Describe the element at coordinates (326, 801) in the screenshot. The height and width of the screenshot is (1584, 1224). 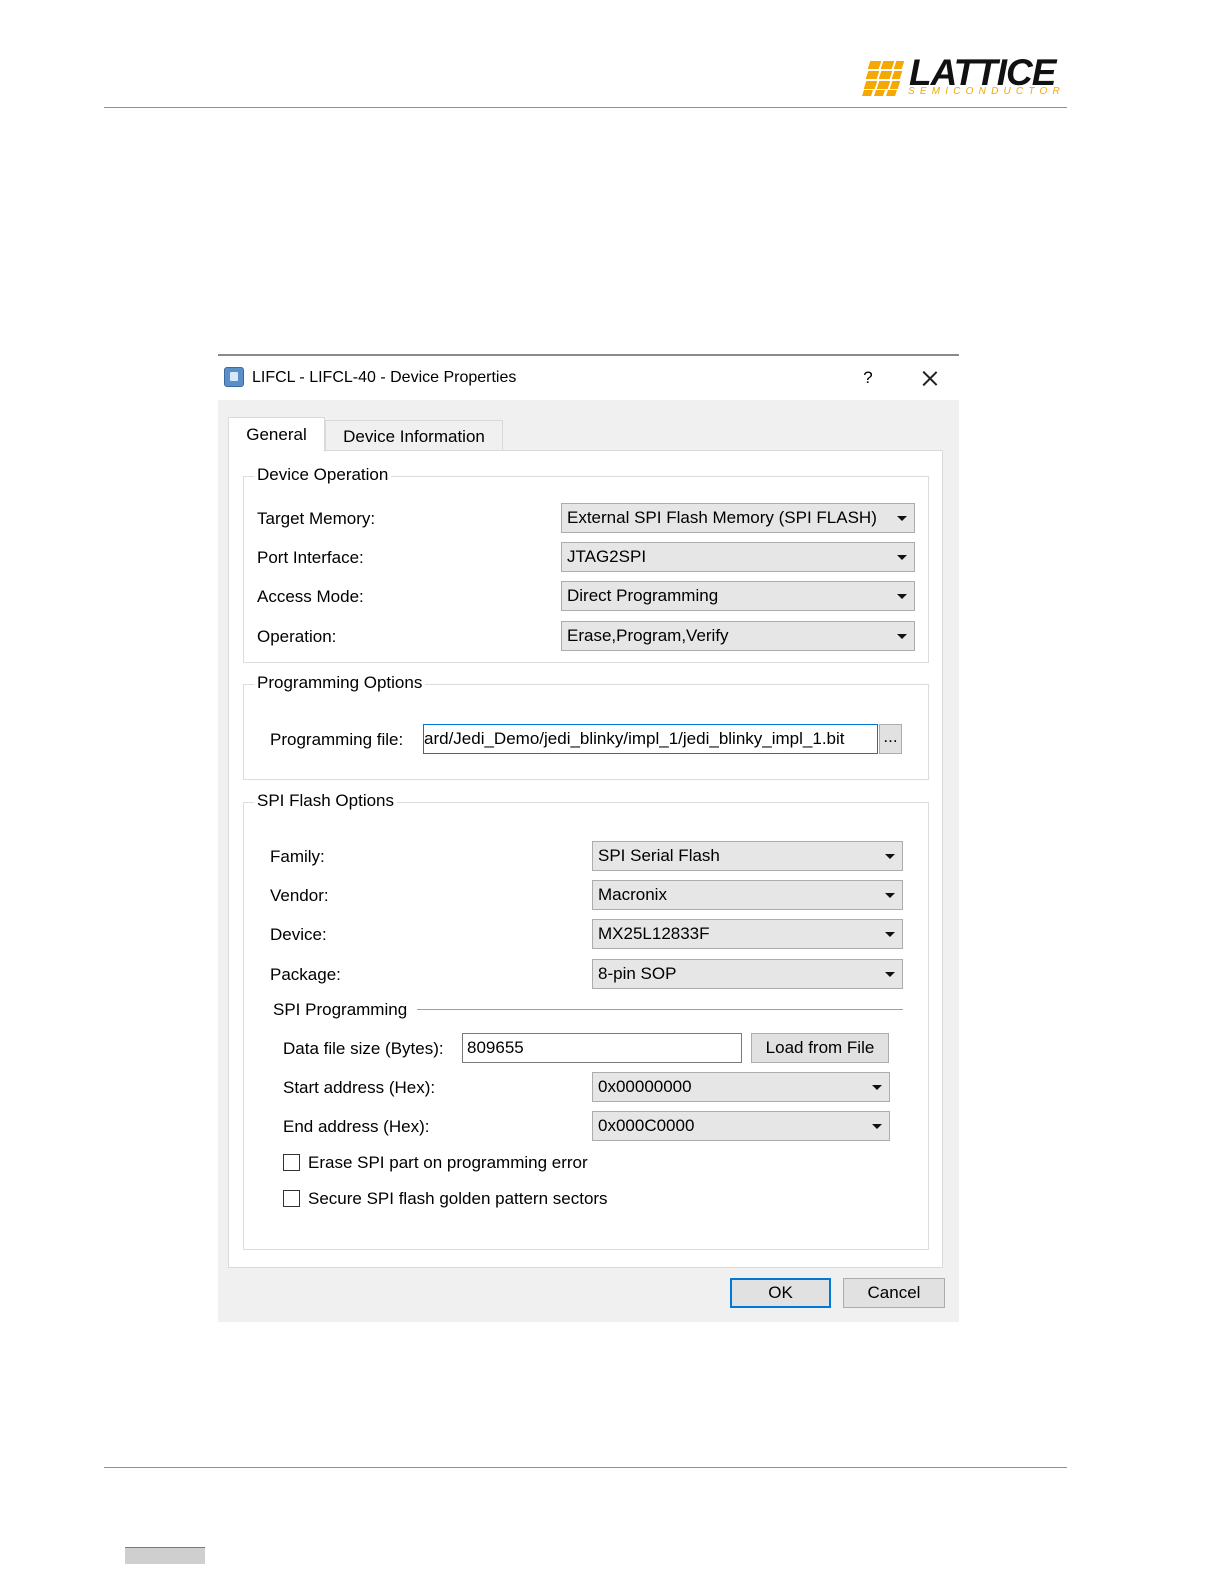
I see `spi-flash-options-title: SPI Flash Options` at that location.